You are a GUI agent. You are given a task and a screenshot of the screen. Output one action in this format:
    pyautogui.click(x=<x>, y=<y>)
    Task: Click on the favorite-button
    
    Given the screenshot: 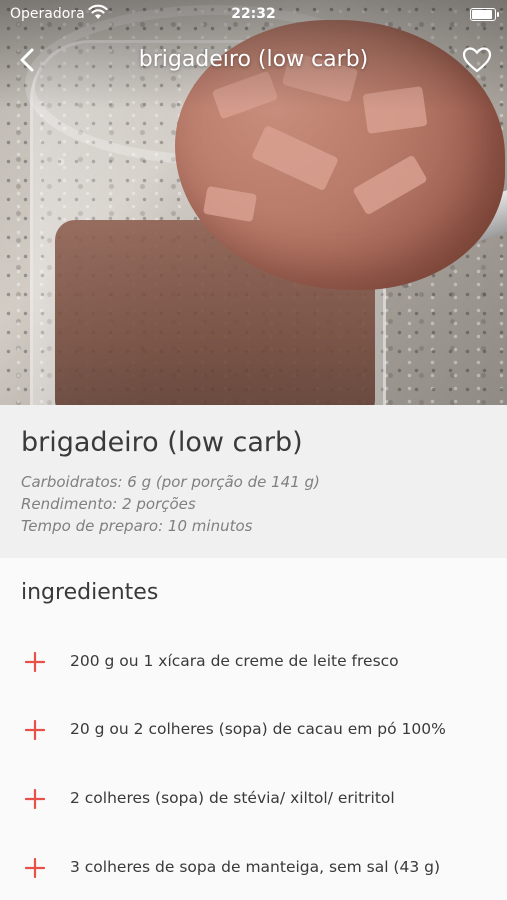 What is the action you would take?
    pyautogui.click(x=477, y=60)
    